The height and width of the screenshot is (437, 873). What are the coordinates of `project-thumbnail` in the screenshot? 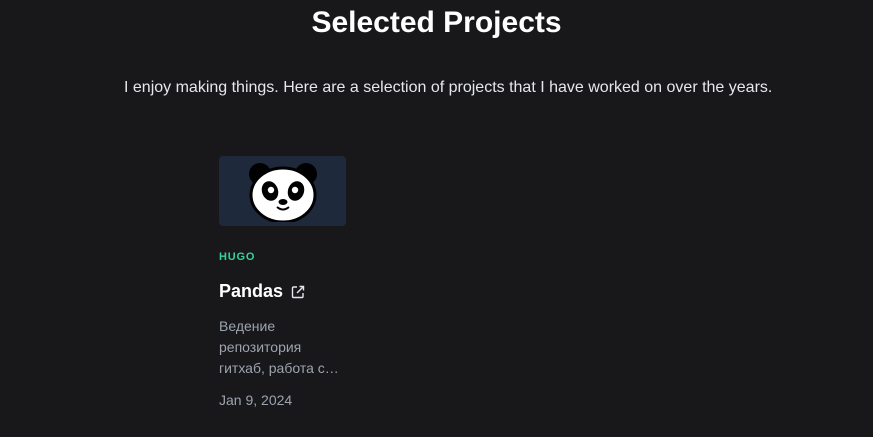 It's located at (282, 191).